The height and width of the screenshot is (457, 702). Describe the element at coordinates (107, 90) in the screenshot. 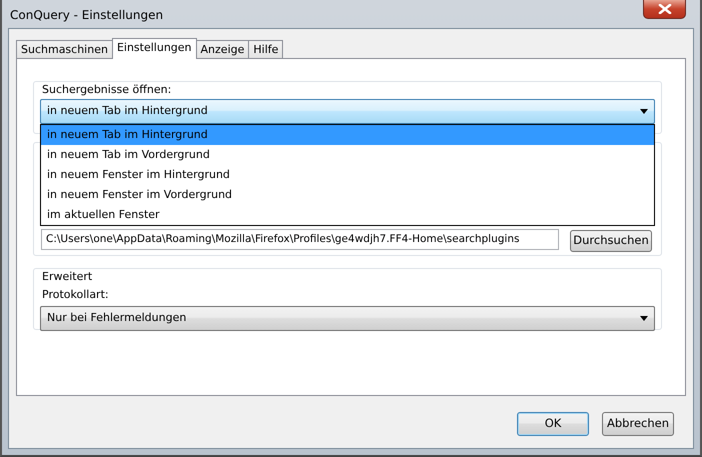

I see `group-title: Suchergebnisse öffnen:` at that location.